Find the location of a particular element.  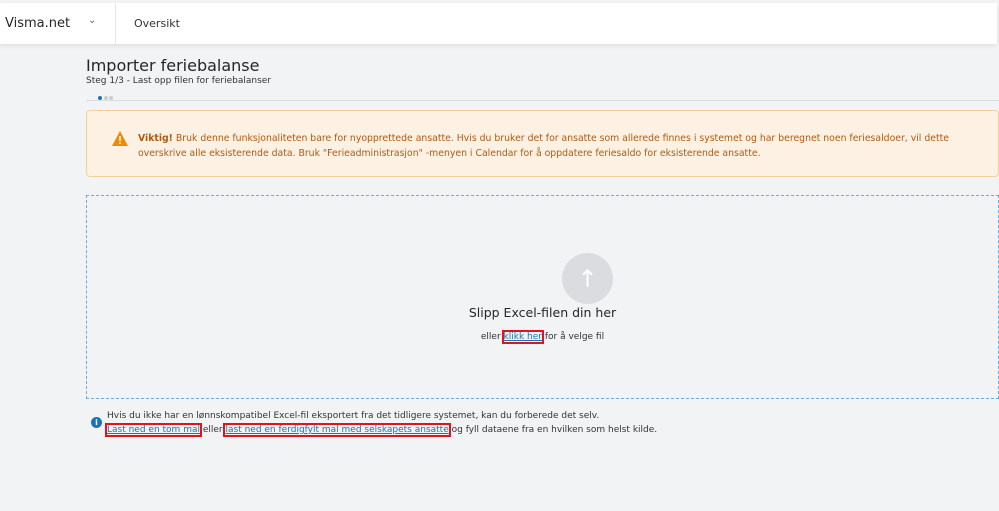

drop-prefix: eller is located at coordinates (492, 337).